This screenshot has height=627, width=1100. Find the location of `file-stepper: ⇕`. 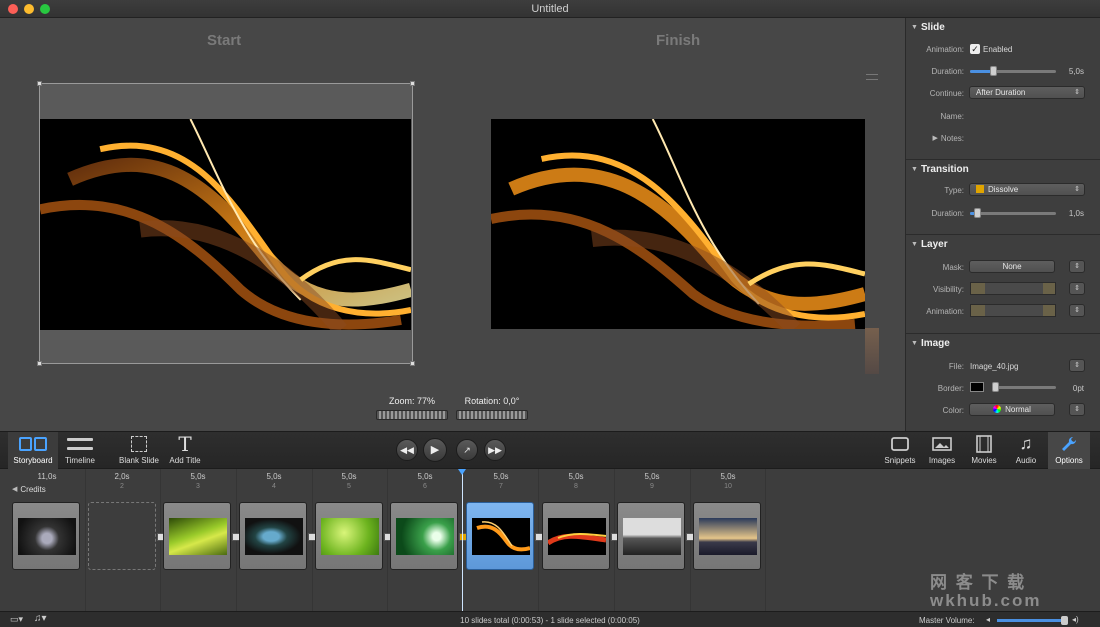

file-stepper: ⇕ is located at coordinates (1077, 365).